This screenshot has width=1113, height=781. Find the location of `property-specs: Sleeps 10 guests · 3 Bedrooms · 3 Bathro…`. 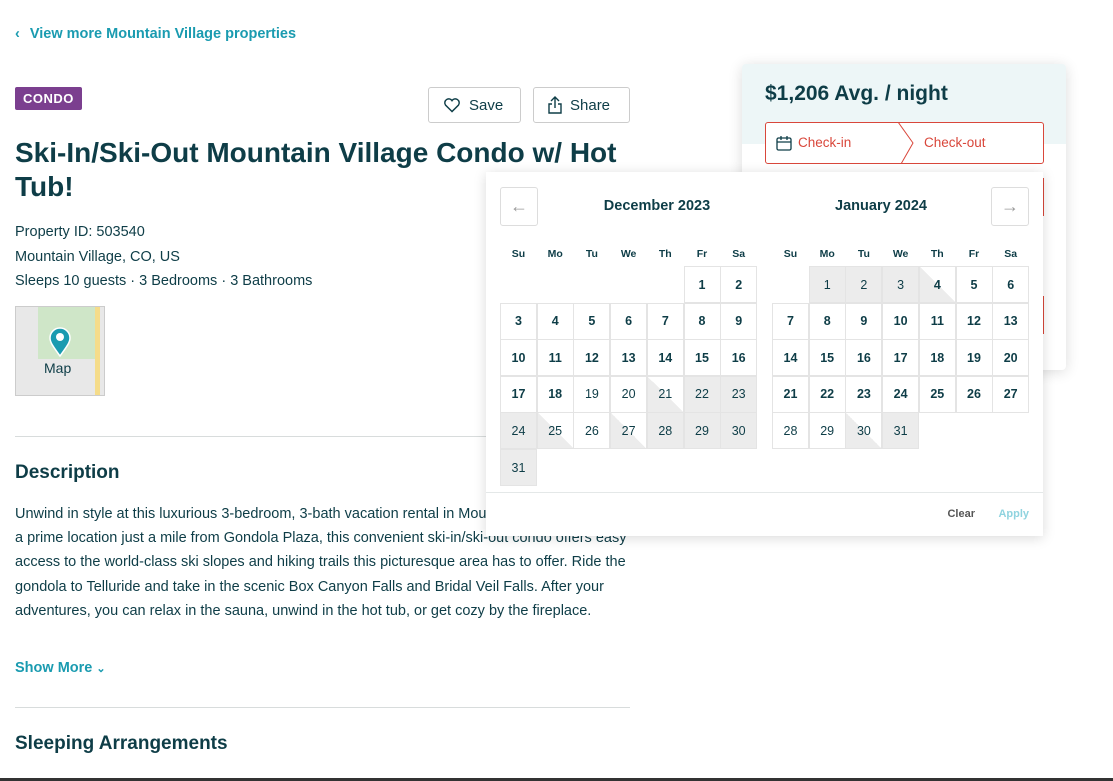

property-specs: Sleeps 10 guests · 3 Bedrooms · 3 Bathro… is located at coordinates (164, 281).